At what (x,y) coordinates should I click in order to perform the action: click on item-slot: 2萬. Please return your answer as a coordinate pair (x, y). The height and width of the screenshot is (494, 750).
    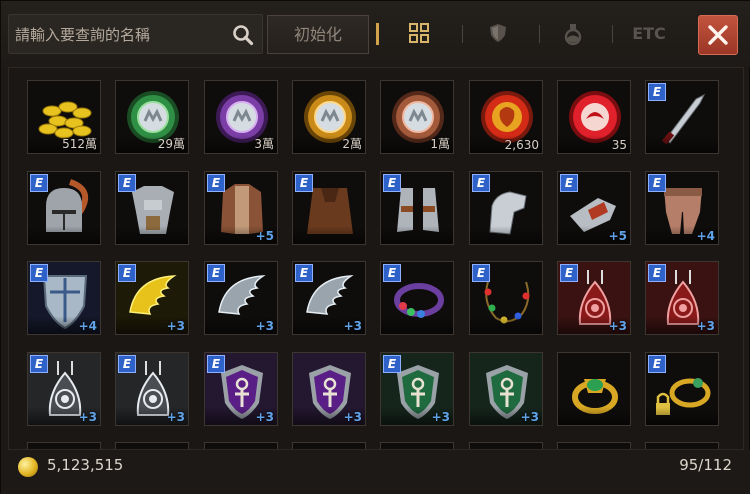
    Looking at the image, I should click on (329, 117).